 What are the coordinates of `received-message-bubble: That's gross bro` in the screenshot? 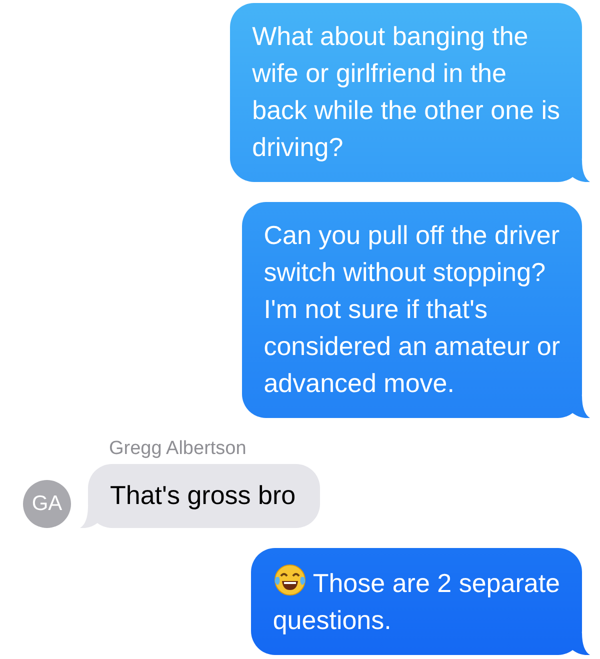 It's located at (204, 496).